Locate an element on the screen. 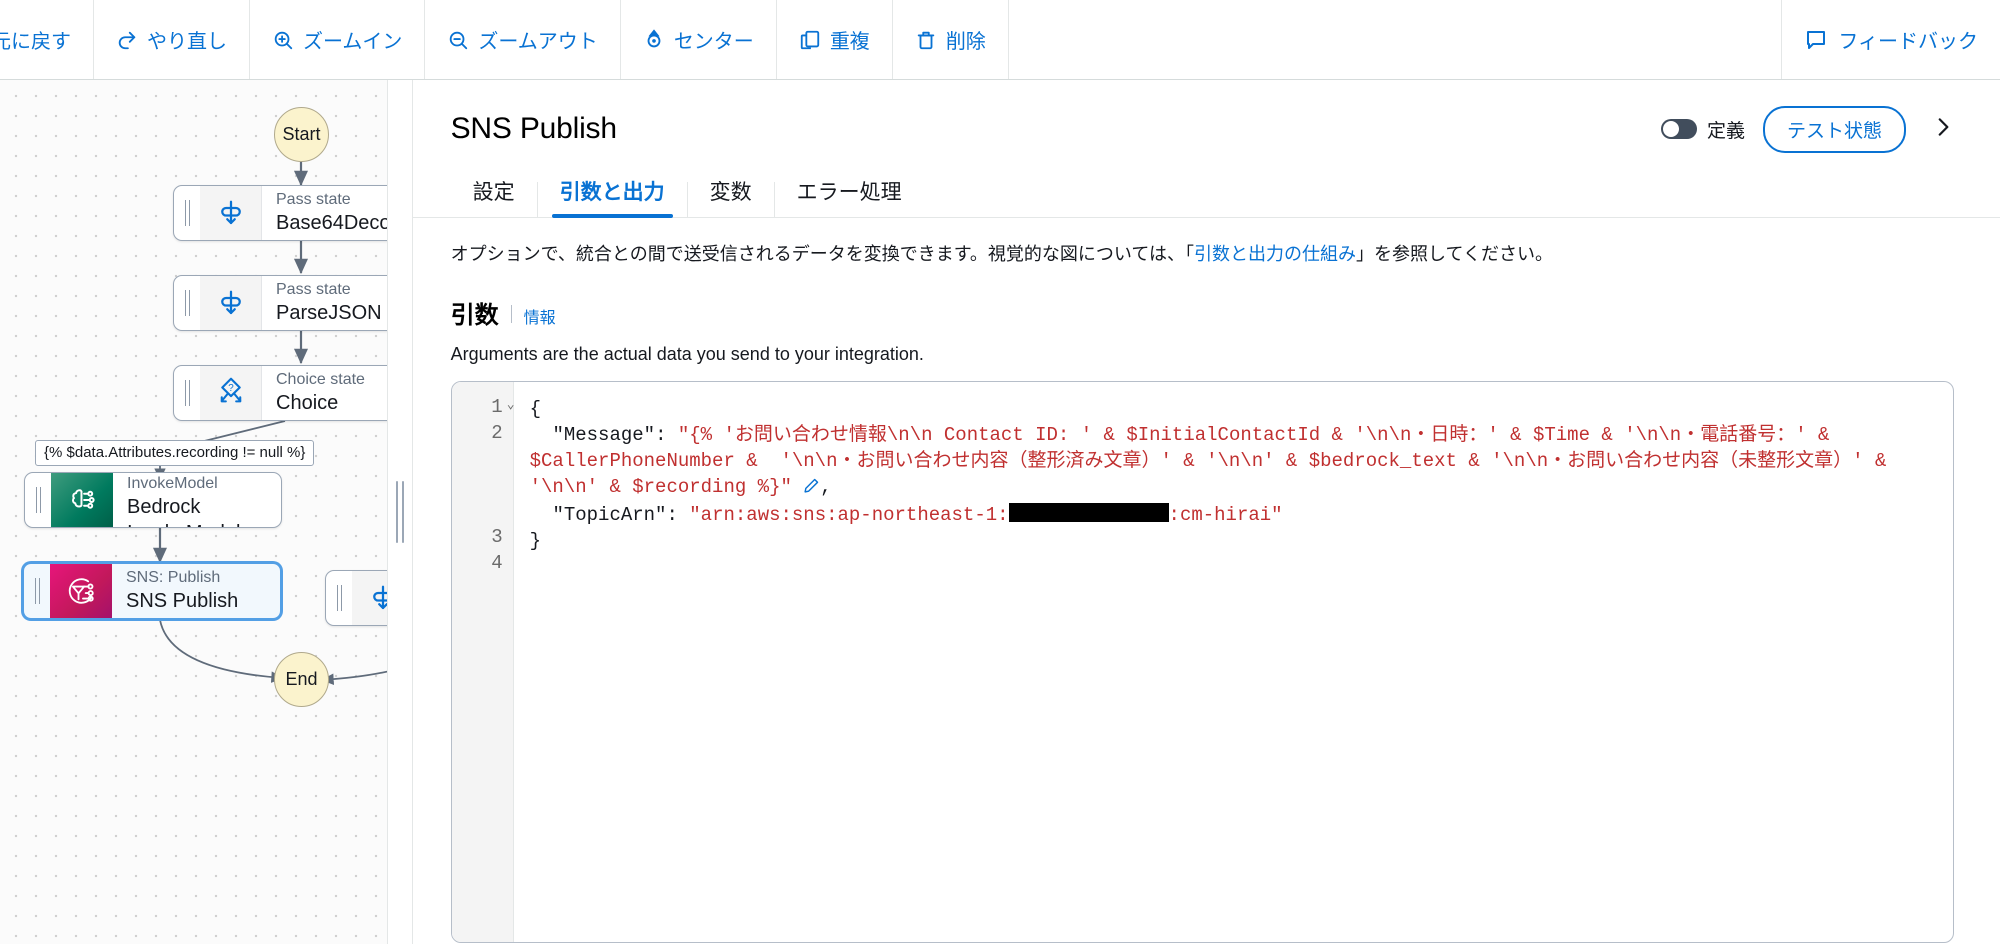  code-value-topicarn-prefix: "arn:aws:sns:ap-northeast-1: is located at coordinates (849, 514).